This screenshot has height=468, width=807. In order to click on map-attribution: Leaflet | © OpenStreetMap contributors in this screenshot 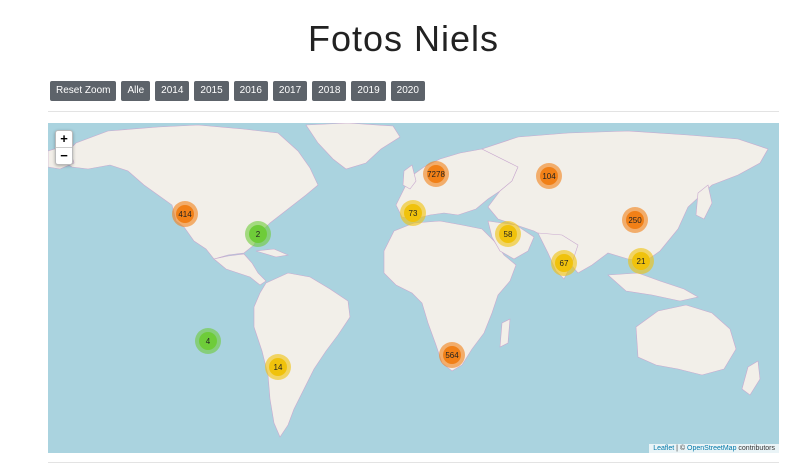, I will do `click(714, 448)`.